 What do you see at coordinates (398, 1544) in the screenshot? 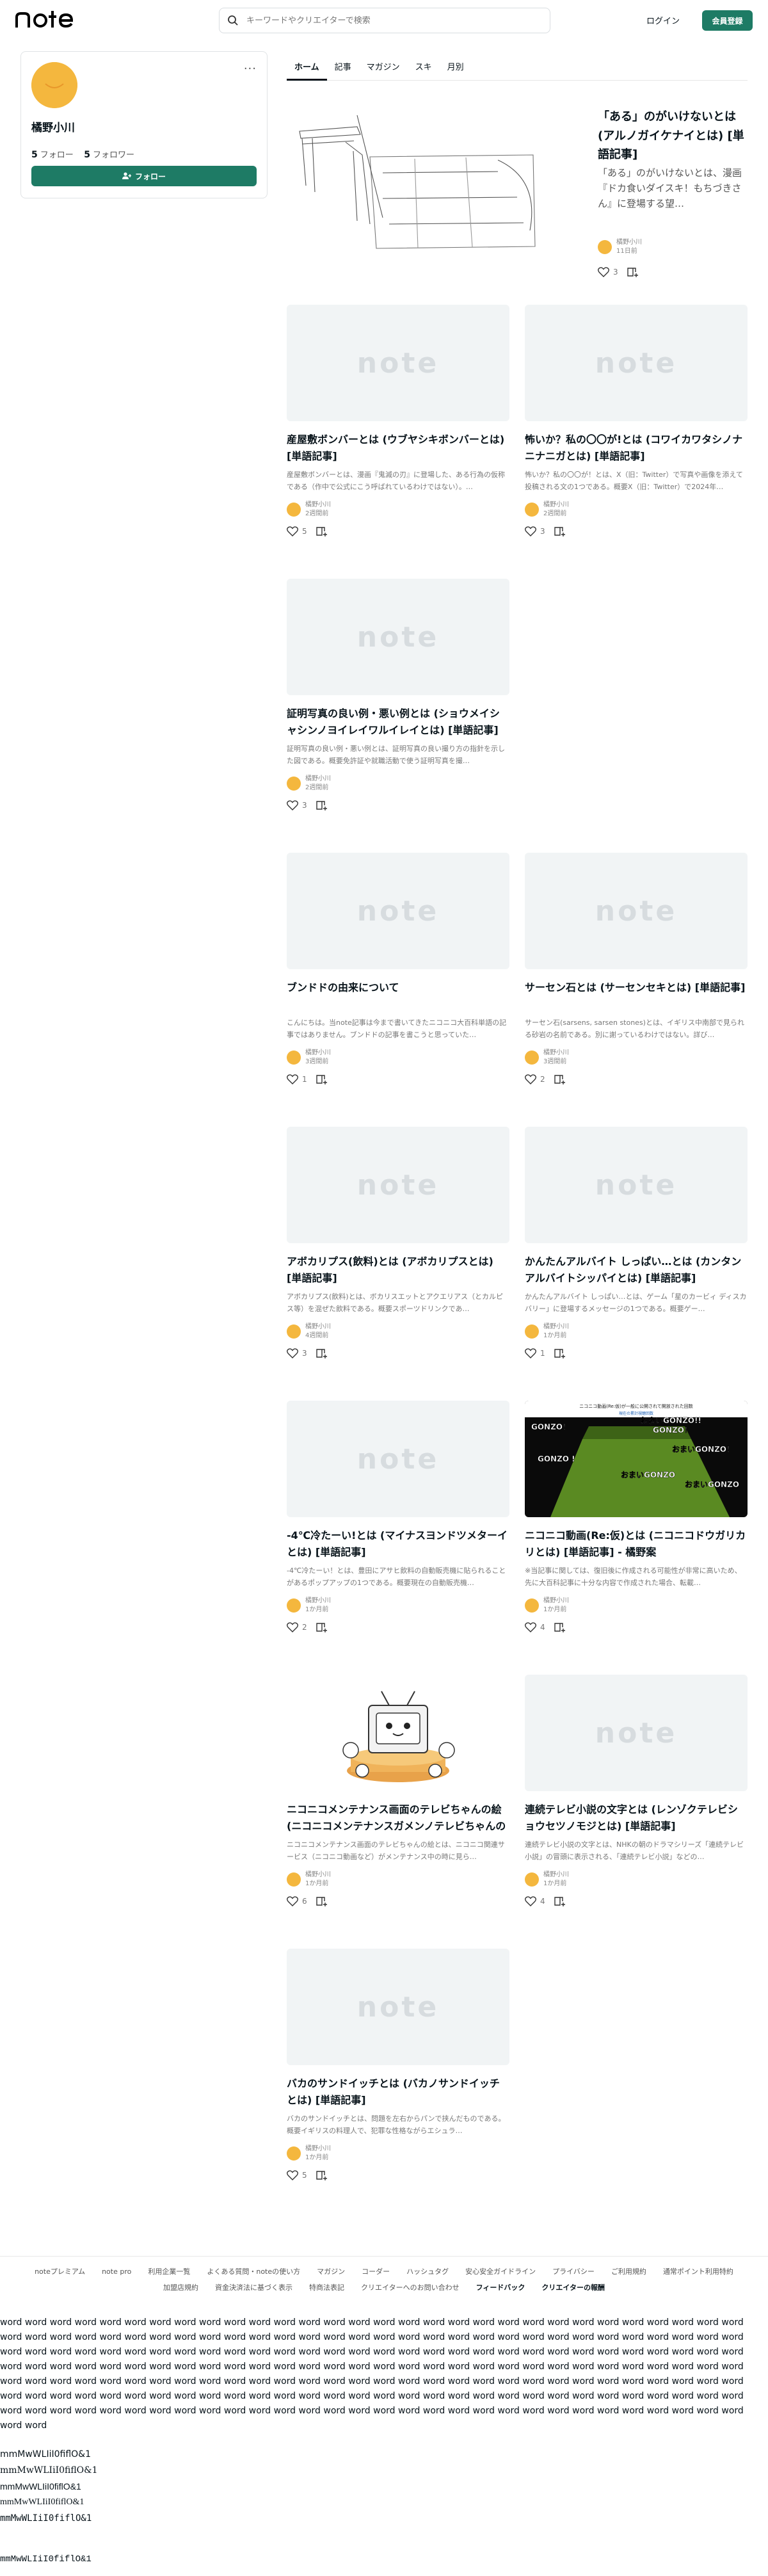
I see `article-title: -4℃冷たーい!とは (マイナスヨンドツメターイとは) [単語記事]` at bounding box center [398, 1544].